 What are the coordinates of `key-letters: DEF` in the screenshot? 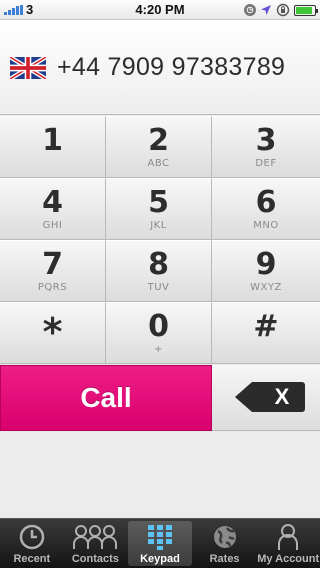 It's located at (266, 163).